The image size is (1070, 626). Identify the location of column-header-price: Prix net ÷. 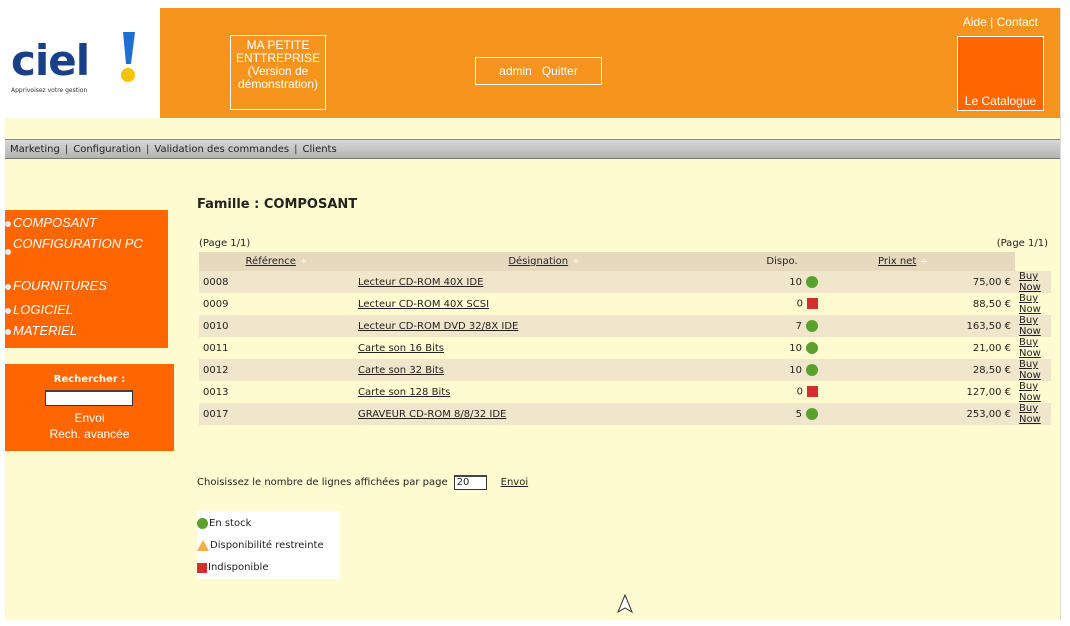
(922, 261).